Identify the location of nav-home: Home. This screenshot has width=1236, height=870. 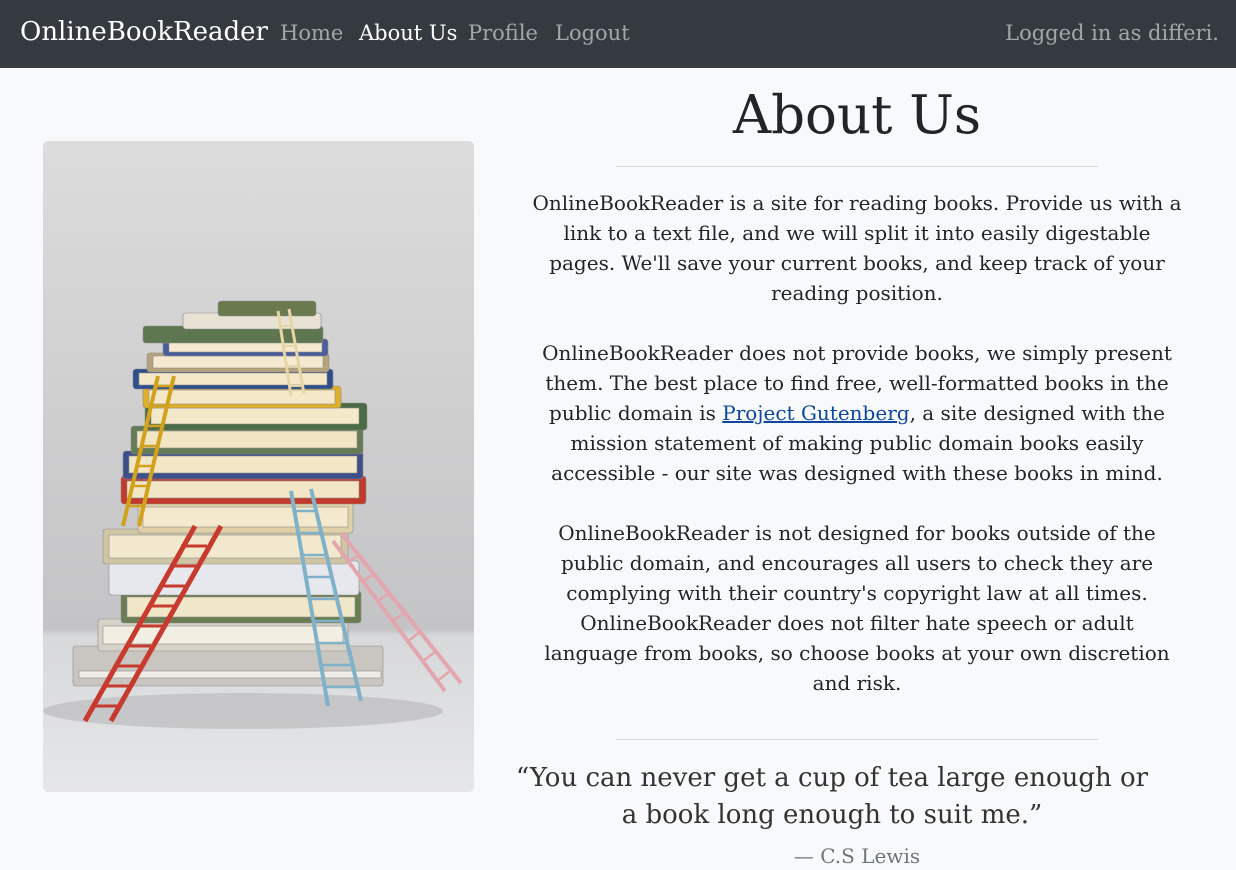
(311, 33).